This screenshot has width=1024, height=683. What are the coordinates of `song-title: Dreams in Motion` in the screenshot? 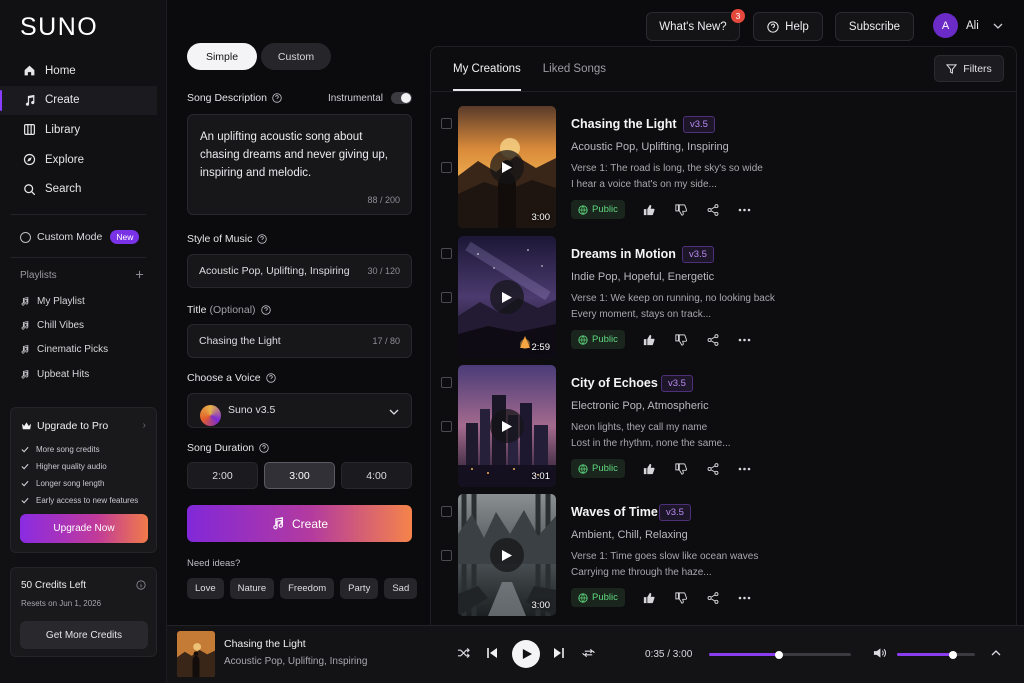 It's located at (623, 254).